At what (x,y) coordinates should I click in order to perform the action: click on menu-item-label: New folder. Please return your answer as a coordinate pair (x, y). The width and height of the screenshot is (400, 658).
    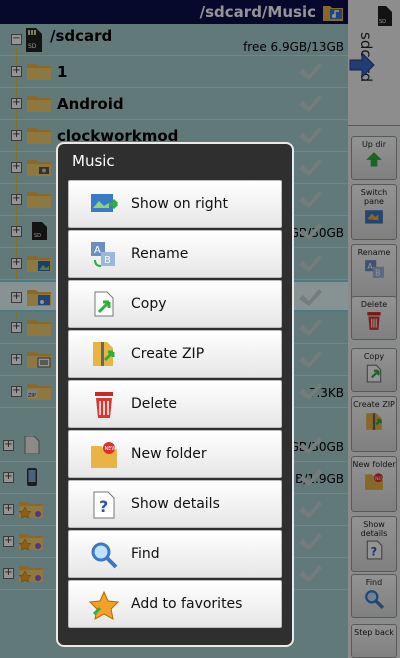
    Looking at the image, I should click on (169, 454).